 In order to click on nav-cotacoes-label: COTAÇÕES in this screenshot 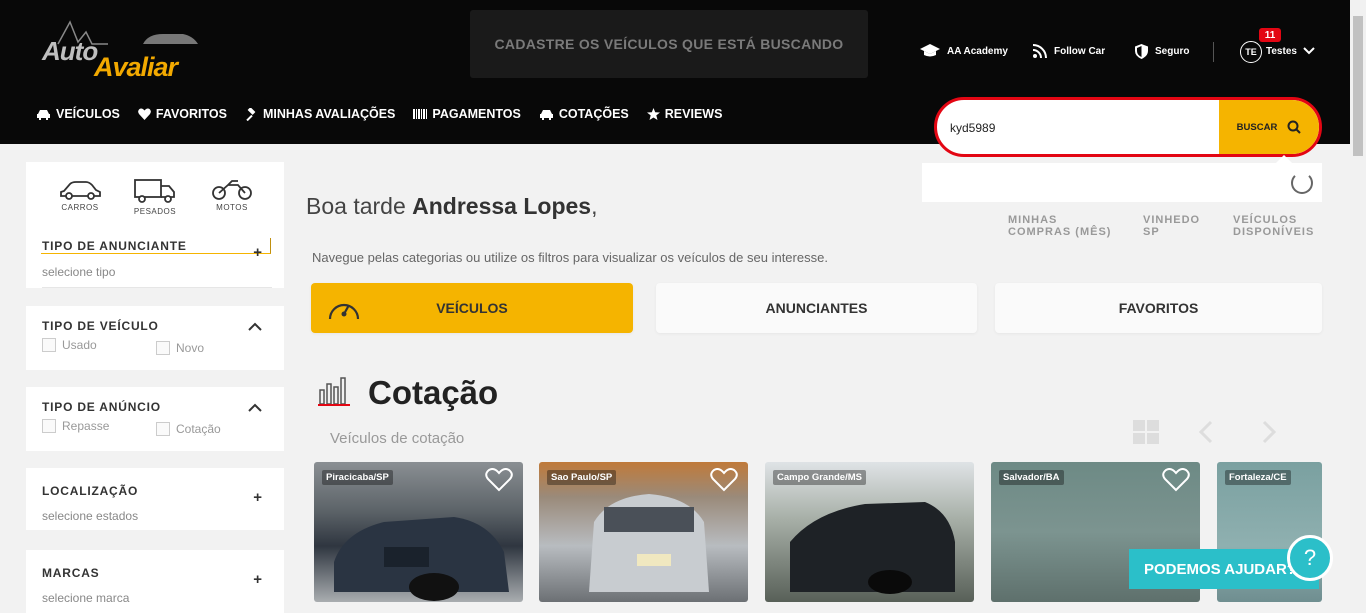, I will do `click(593, 114)`.